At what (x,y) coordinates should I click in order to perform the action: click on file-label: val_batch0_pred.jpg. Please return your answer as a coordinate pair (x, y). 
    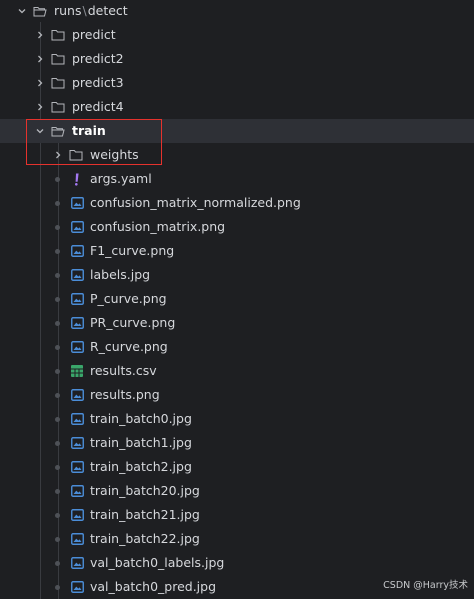
    Looking at the image, I should click on (153, 586).